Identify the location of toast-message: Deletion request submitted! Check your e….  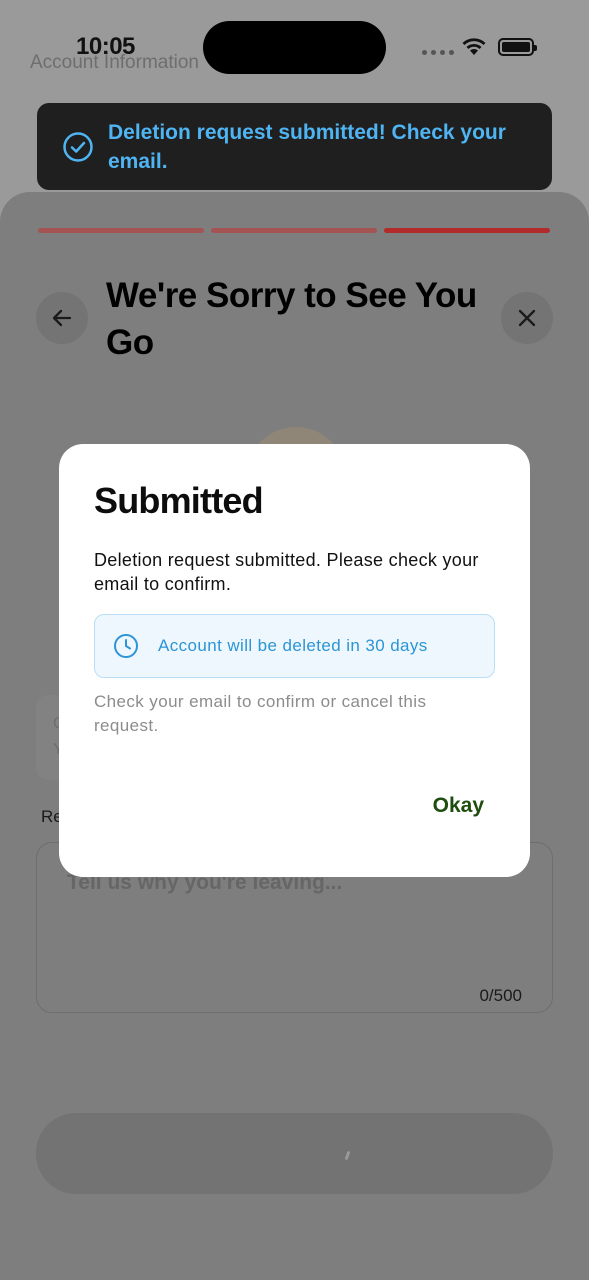
(307, 146).